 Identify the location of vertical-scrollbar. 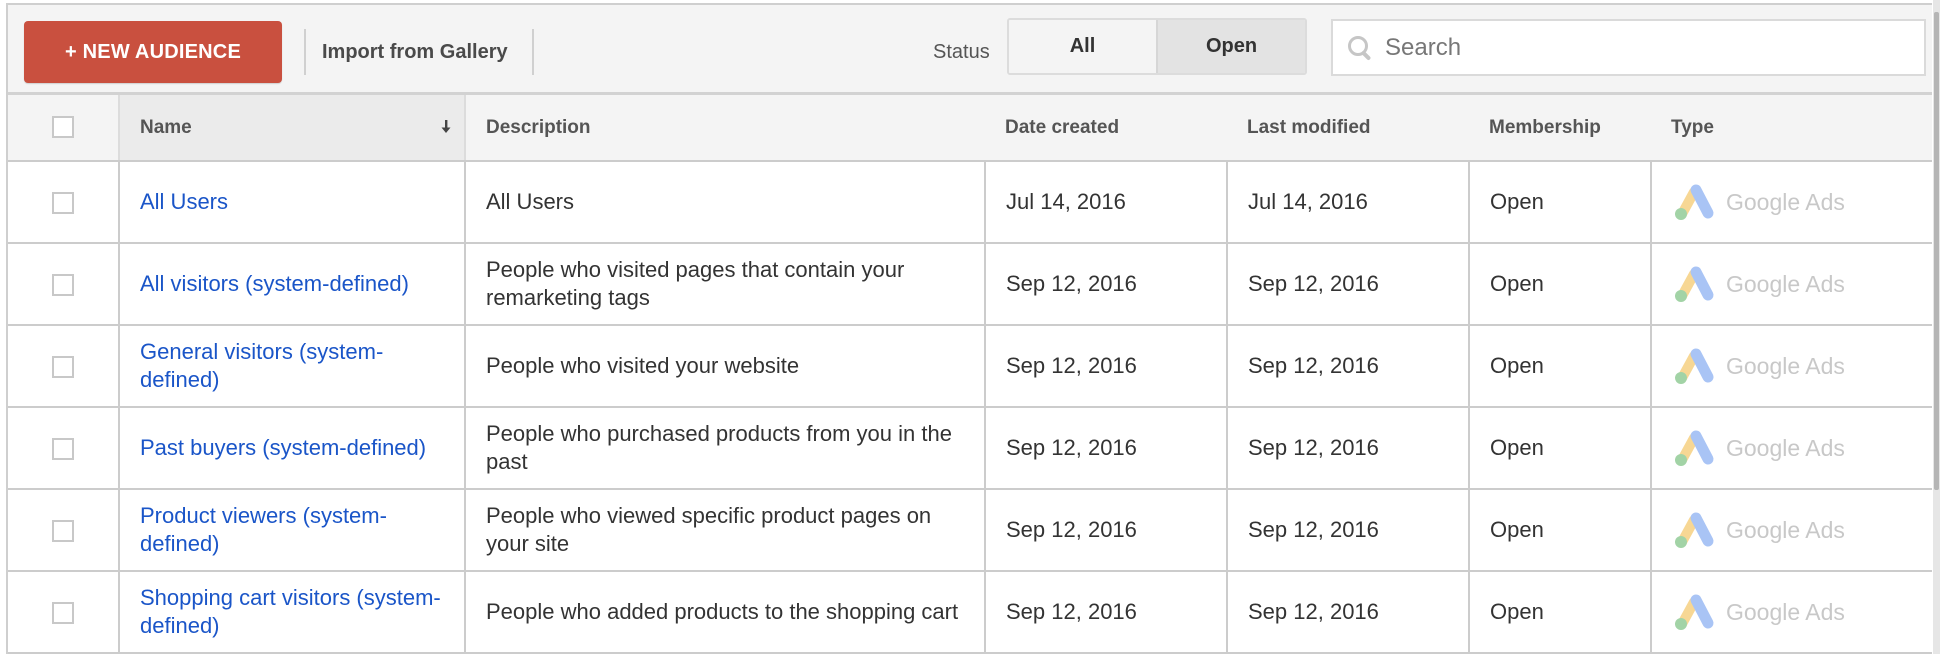
(1936, 251).